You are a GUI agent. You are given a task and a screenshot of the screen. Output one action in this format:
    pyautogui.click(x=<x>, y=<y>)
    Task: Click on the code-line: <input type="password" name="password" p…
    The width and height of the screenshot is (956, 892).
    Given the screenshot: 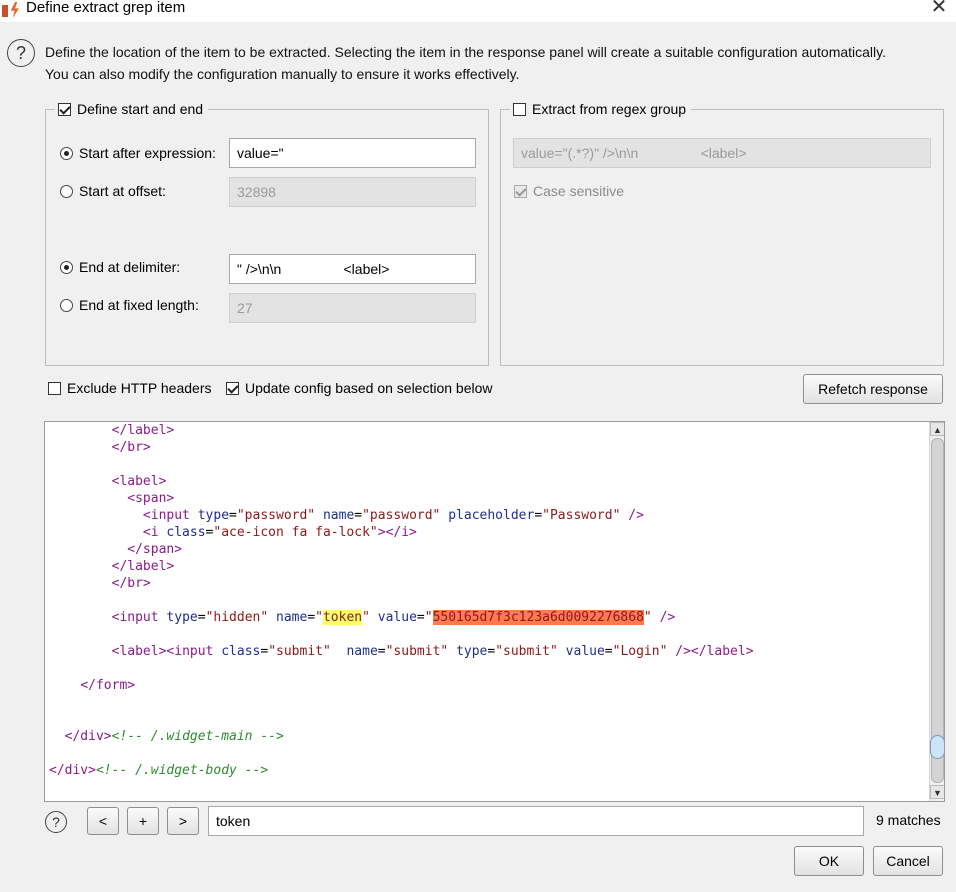 What is the action you would take?
    pyautogui.click(x=401, y=515)
    